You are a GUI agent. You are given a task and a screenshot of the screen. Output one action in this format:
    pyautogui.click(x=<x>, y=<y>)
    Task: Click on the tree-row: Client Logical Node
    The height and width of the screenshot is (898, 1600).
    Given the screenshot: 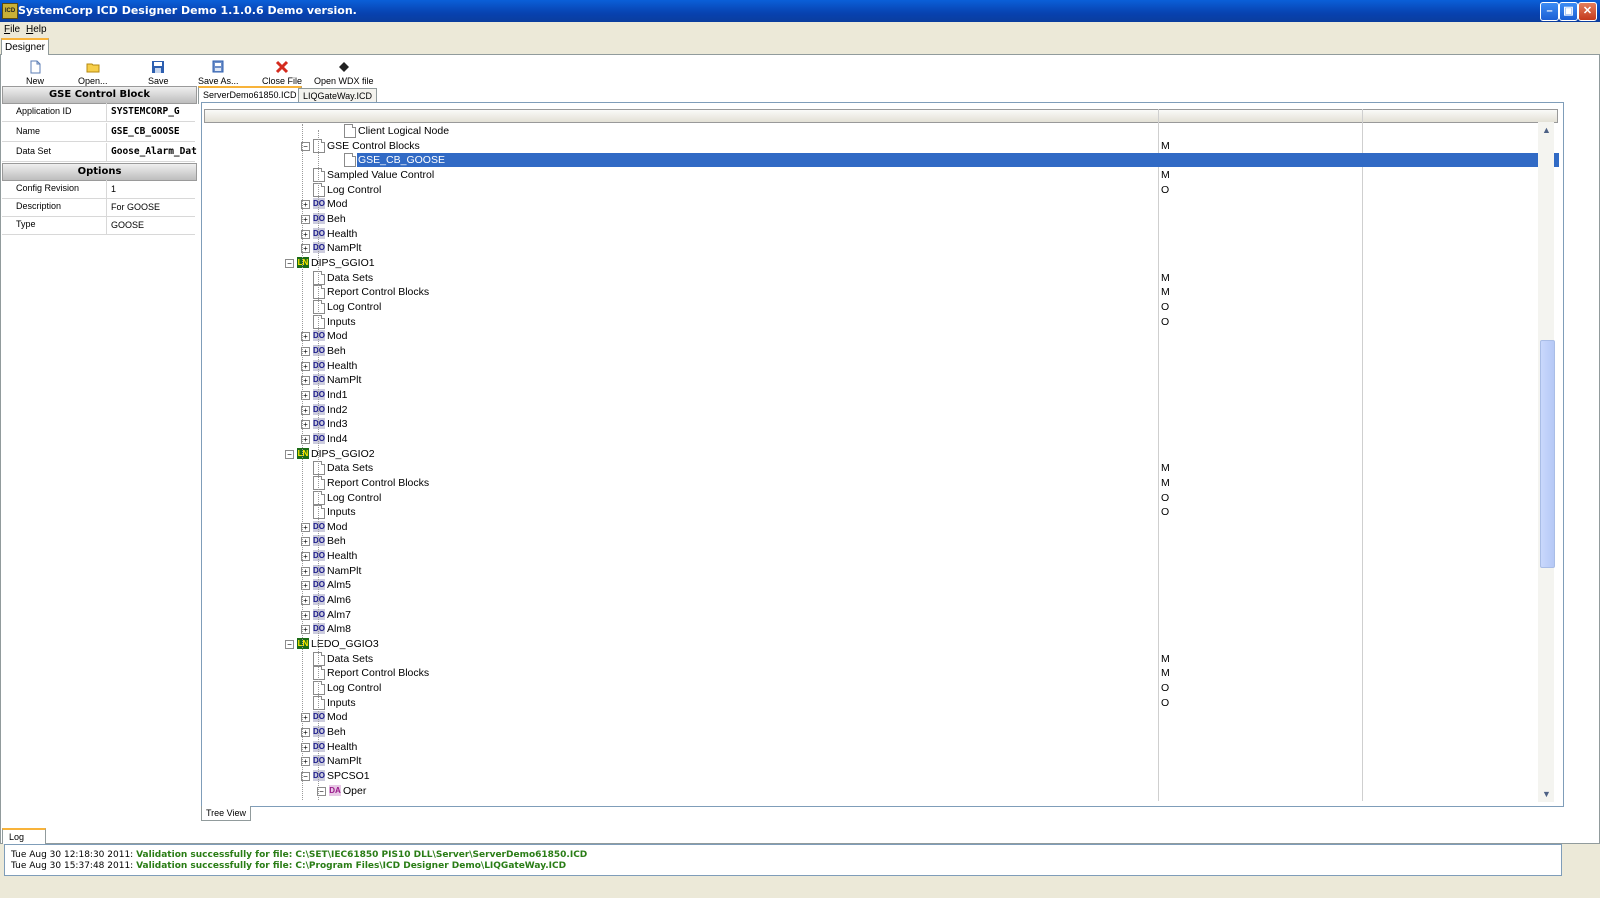 What is the action you would take?
    pyautogui.click(x=872, y=131)
    